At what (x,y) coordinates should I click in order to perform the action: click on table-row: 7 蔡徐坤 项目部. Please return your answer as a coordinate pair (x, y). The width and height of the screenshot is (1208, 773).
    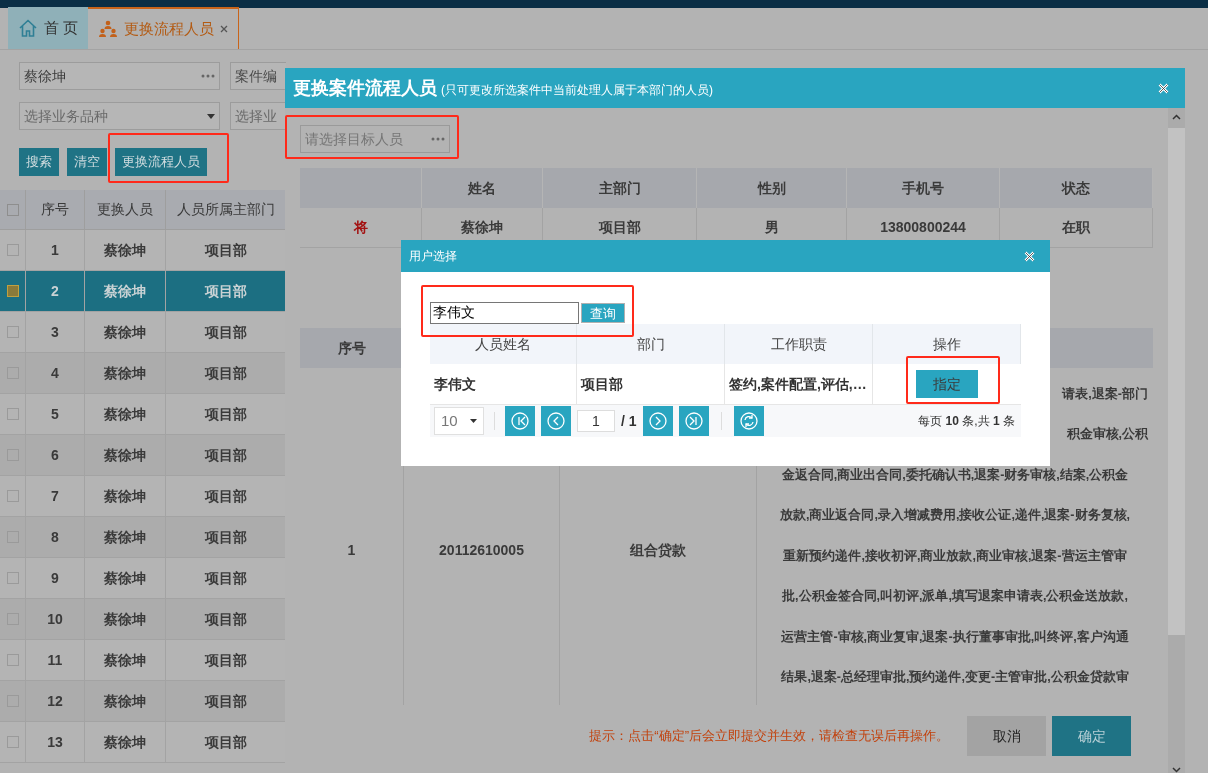
    Looking at the image, I should click on (143, 496).